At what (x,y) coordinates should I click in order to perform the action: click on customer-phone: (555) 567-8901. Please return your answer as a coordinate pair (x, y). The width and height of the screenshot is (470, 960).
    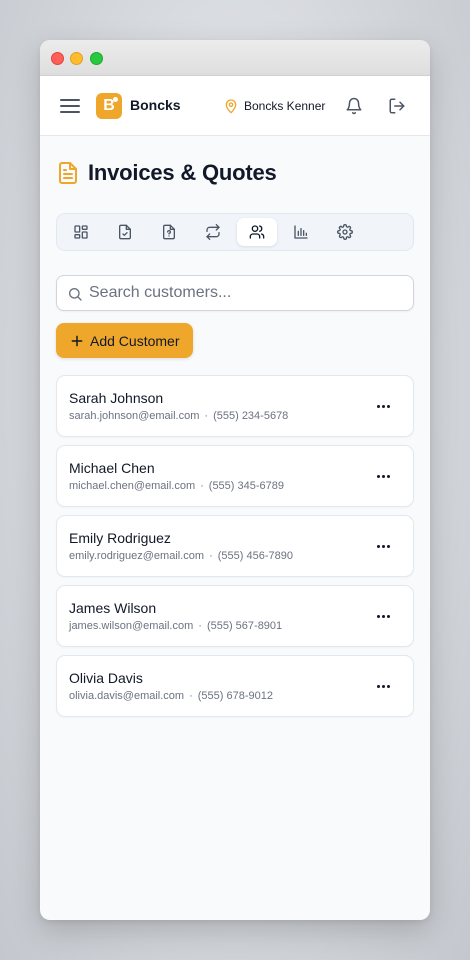
    Looking at the image, I should click on (244, 626).